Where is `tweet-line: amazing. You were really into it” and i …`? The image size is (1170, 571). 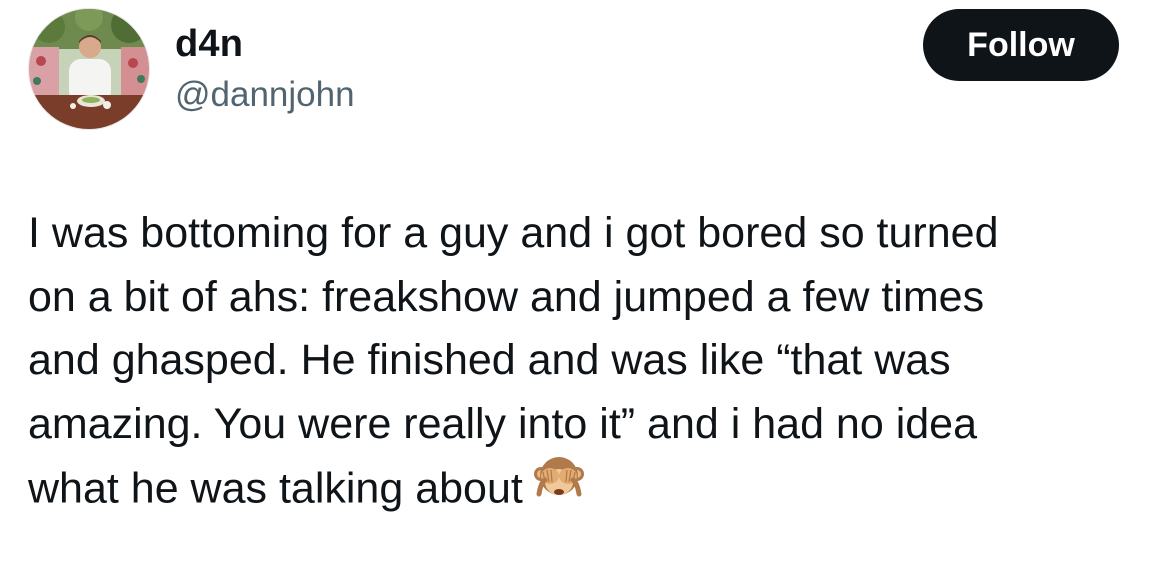 tweet-line: amazing. You were really into it” and i … is located at coordinates (503, 423).